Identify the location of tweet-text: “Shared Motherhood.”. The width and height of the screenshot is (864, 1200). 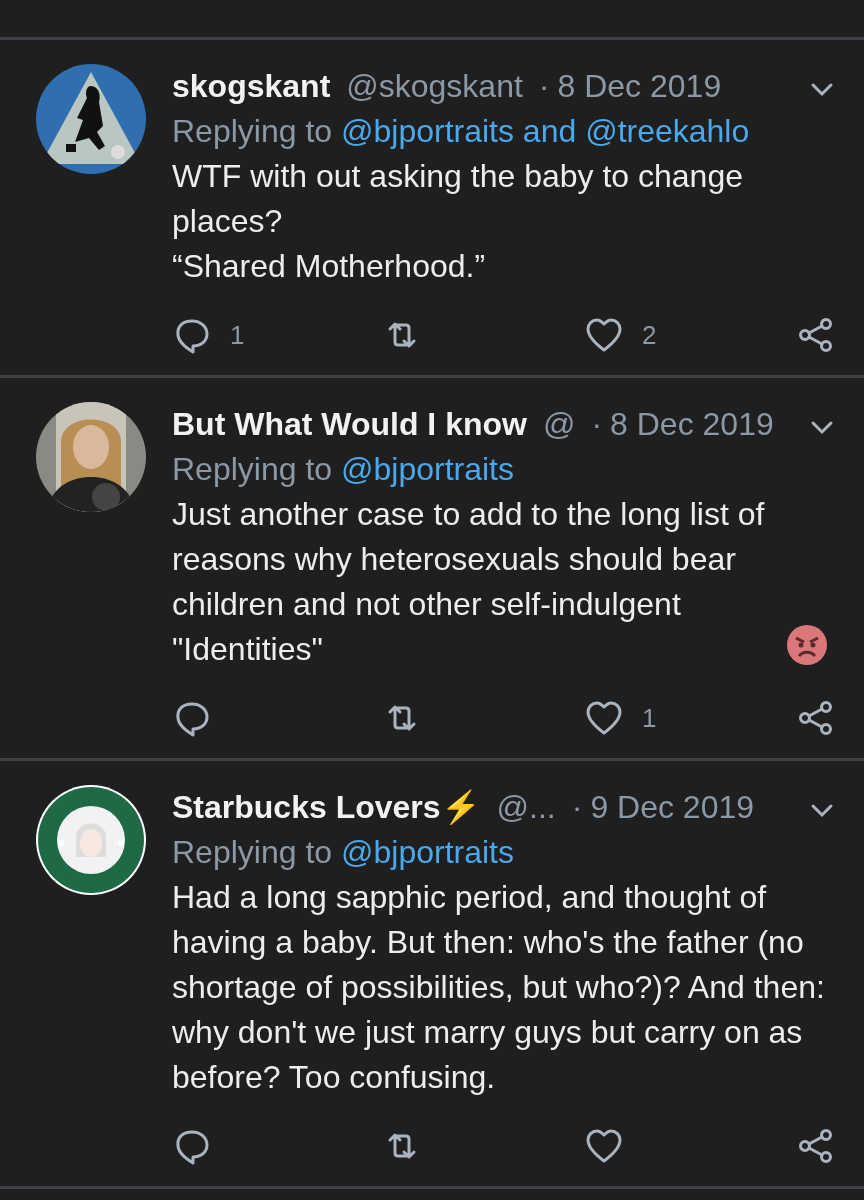
(329, 266).